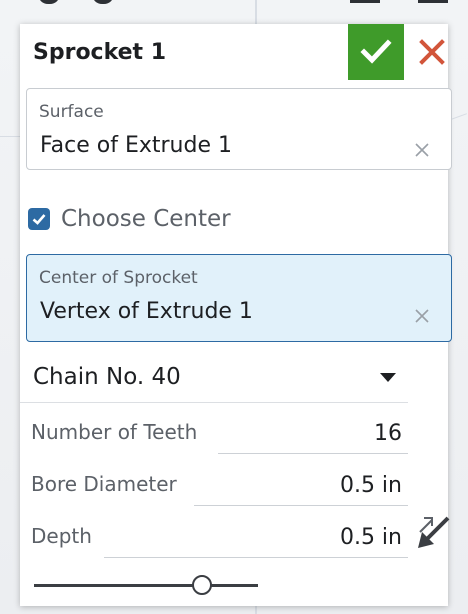 Image resolution: width=468 pixels, height=614 pixels. Describe the element at coordinates (256, 538) in the screenshot. I see `depth-input: 0.5 in` at that location.